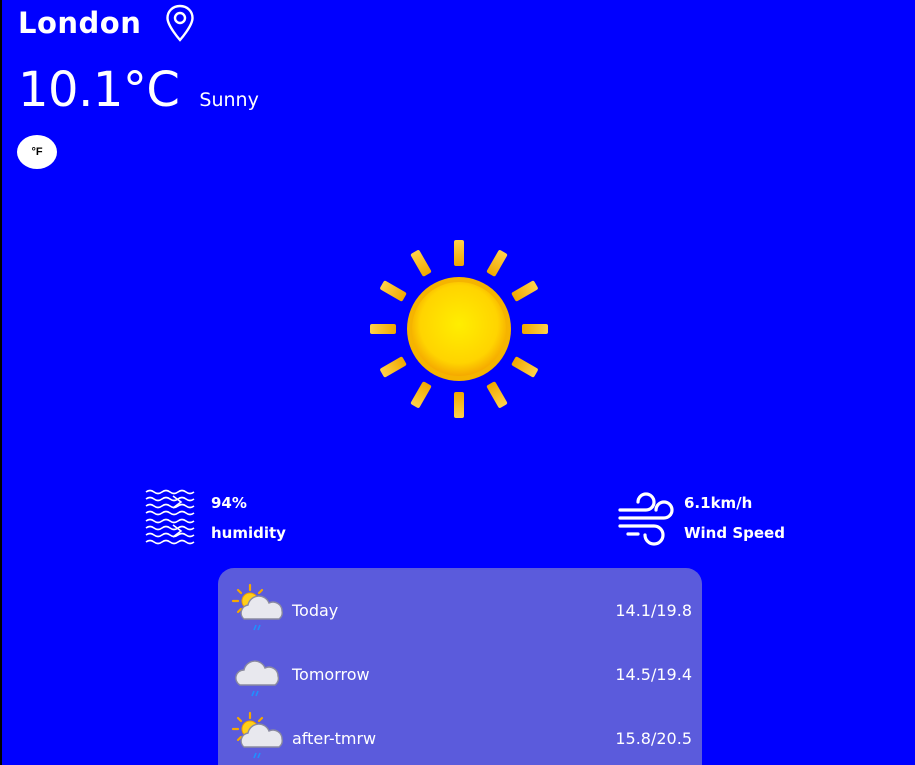 The height and width of the screenshot is (765, 915). I want to click on cloud-rain-icon, so click(257, 678).